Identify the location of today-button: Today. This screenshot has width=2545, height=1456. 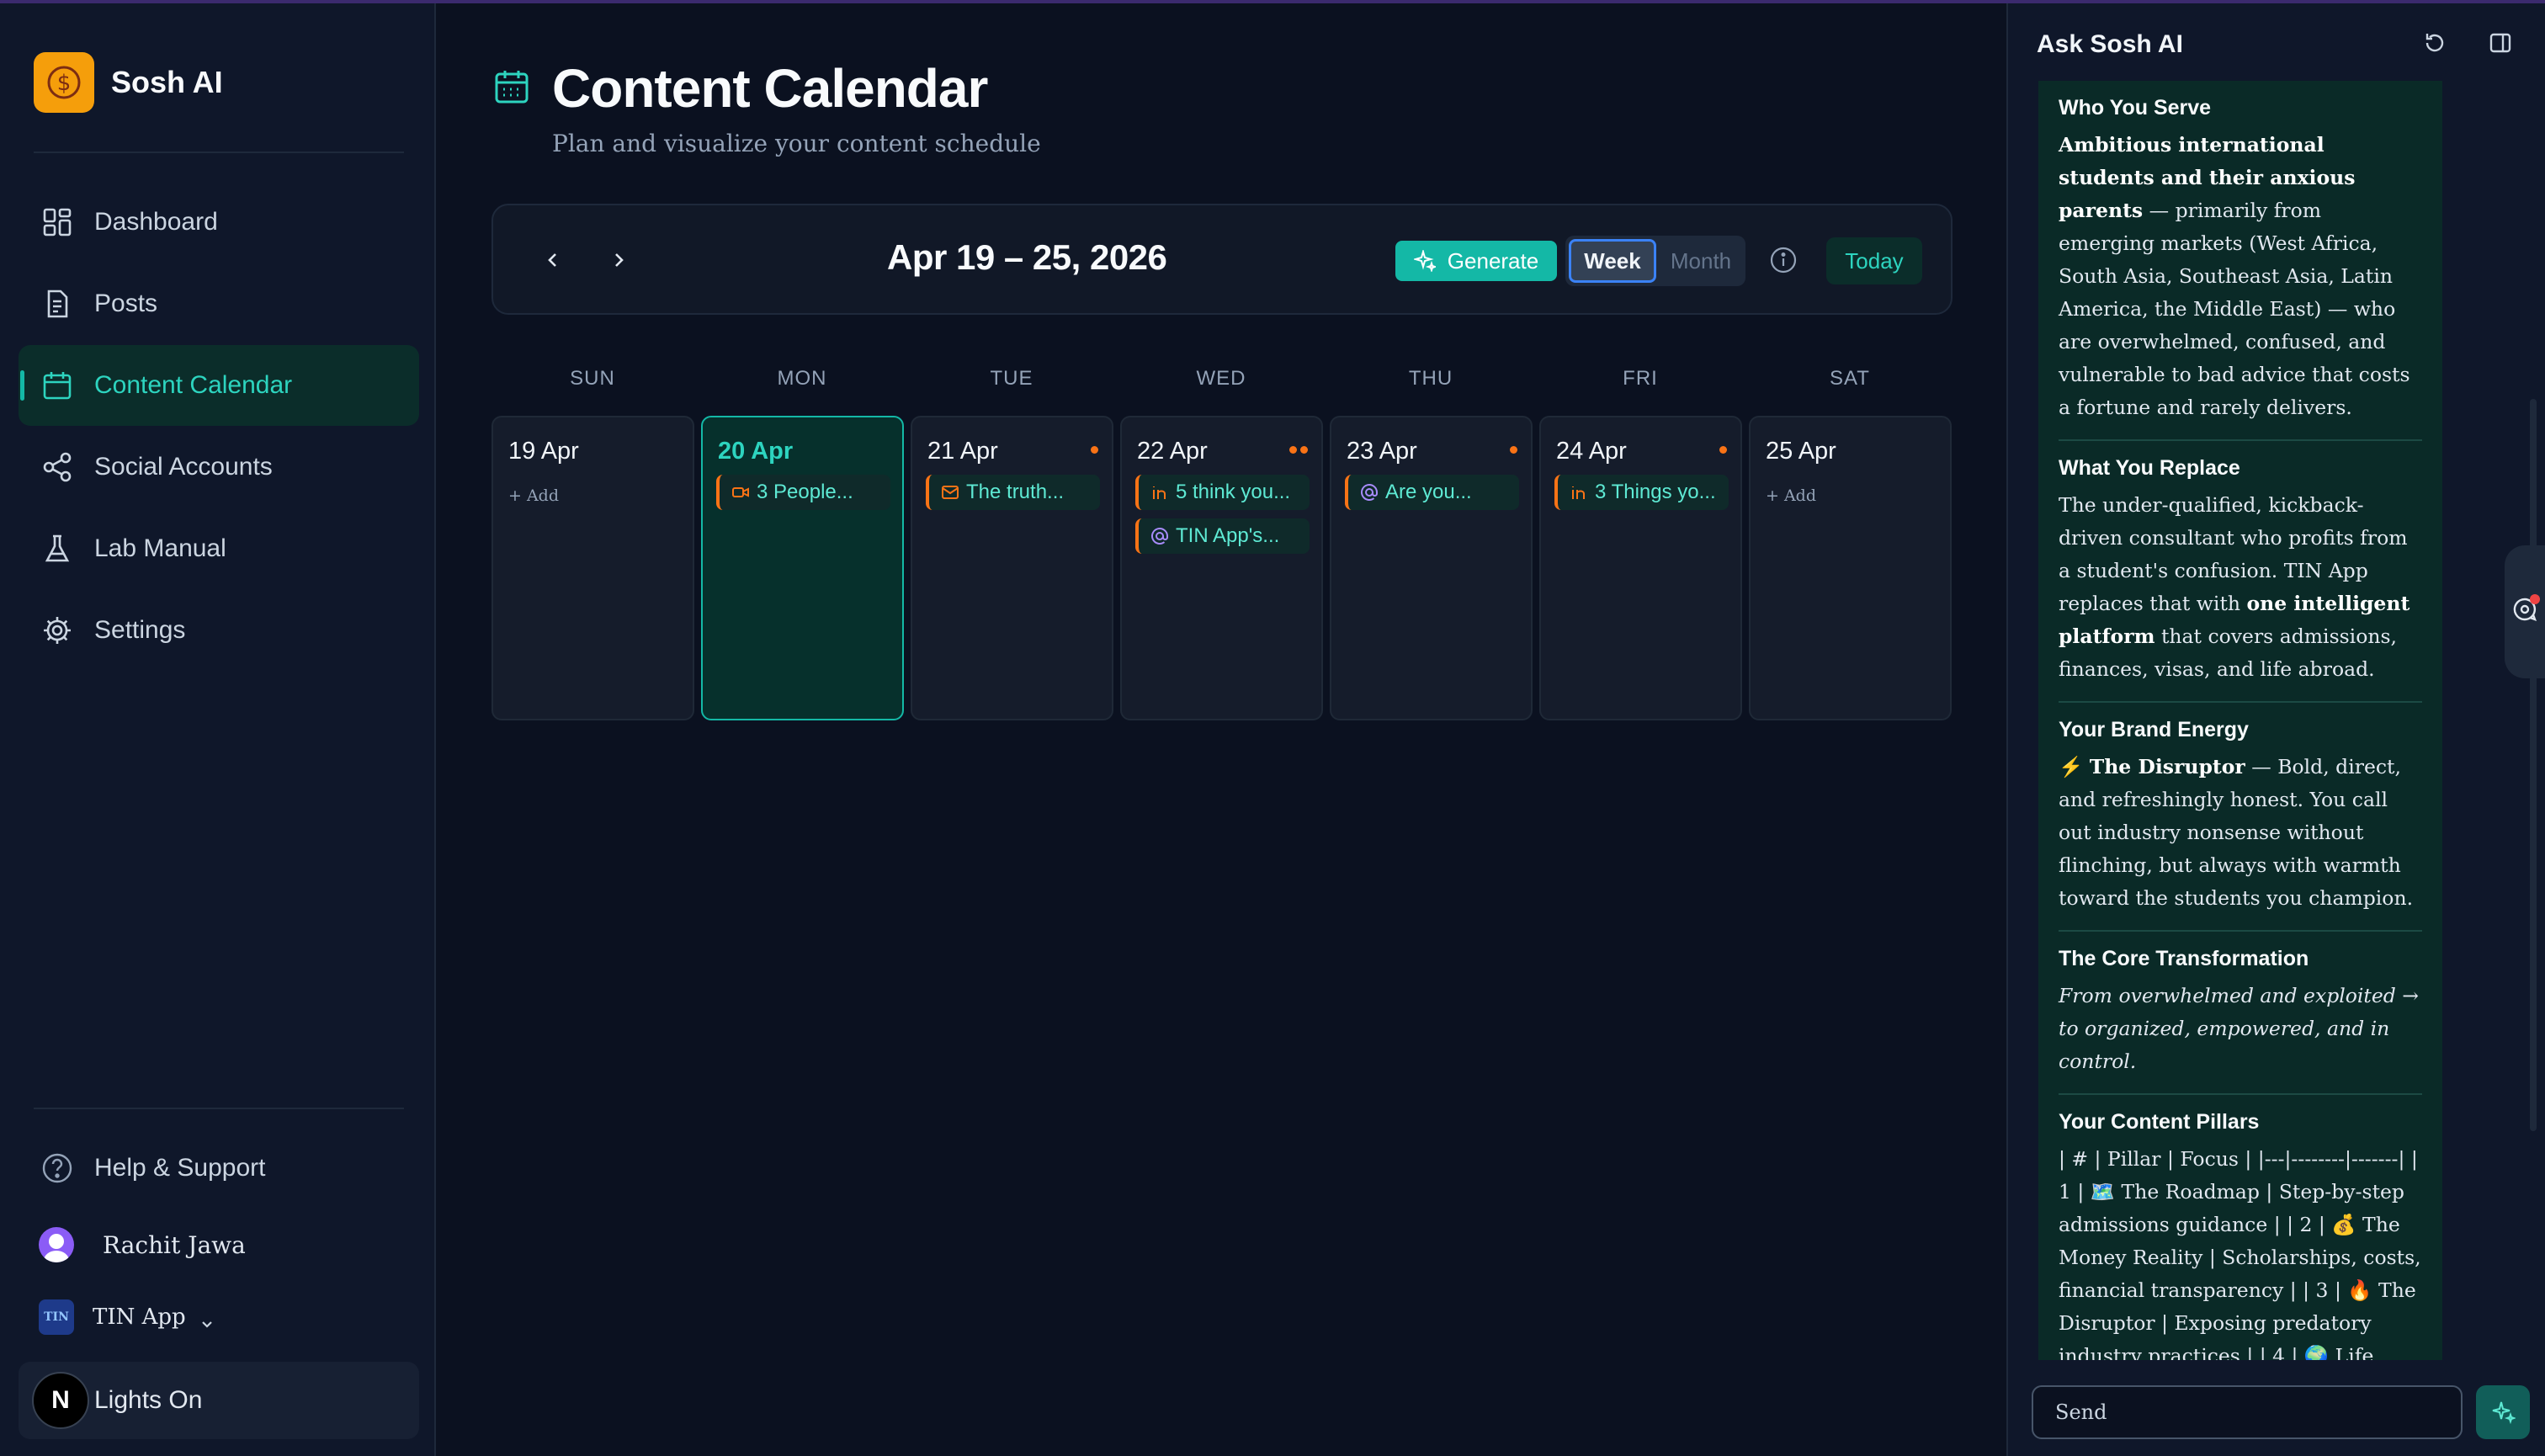
(1874, 260).